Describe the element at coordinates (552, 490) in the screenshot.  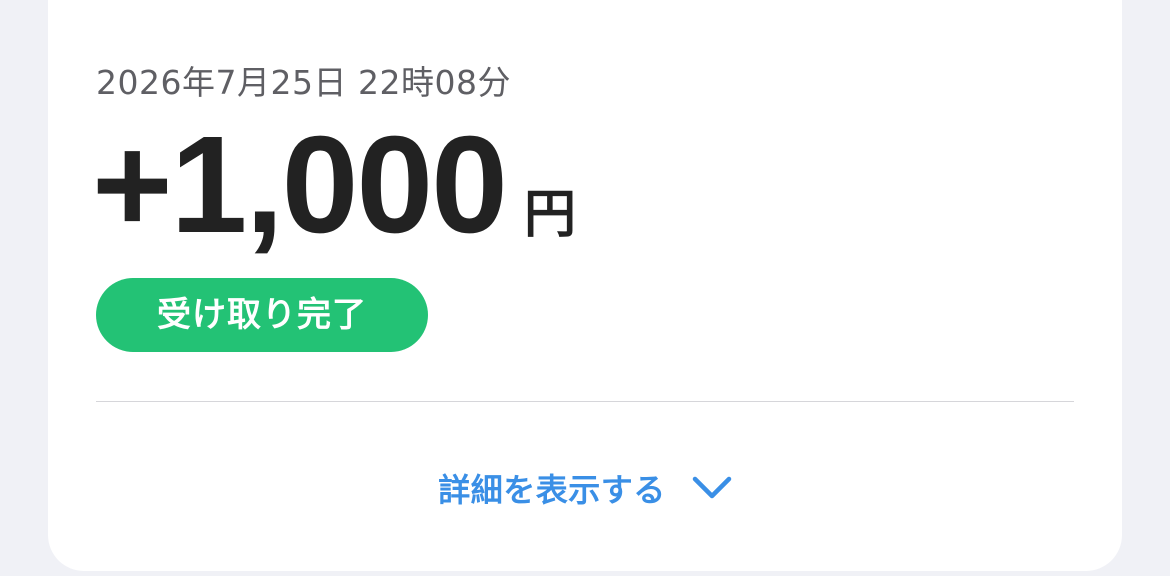
I see `show-details-label: 詳細を表示する` at that location.